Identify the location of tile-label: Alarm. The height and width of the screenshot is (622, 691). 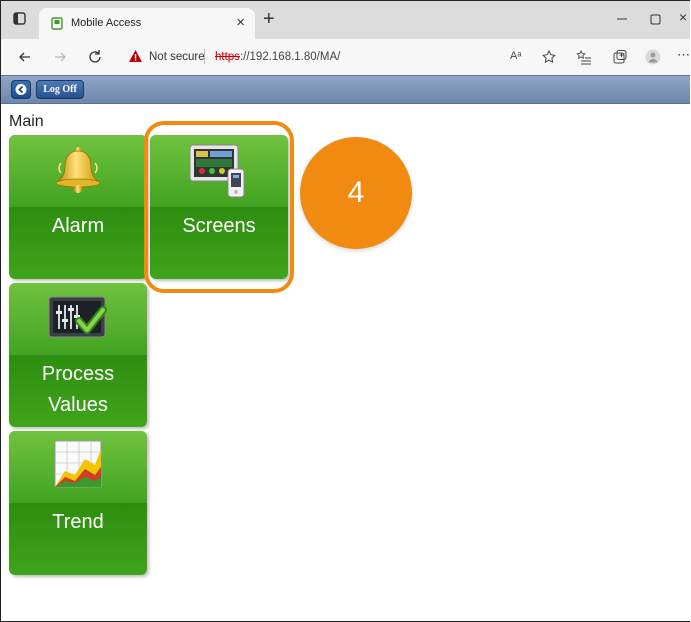
(78, 226).